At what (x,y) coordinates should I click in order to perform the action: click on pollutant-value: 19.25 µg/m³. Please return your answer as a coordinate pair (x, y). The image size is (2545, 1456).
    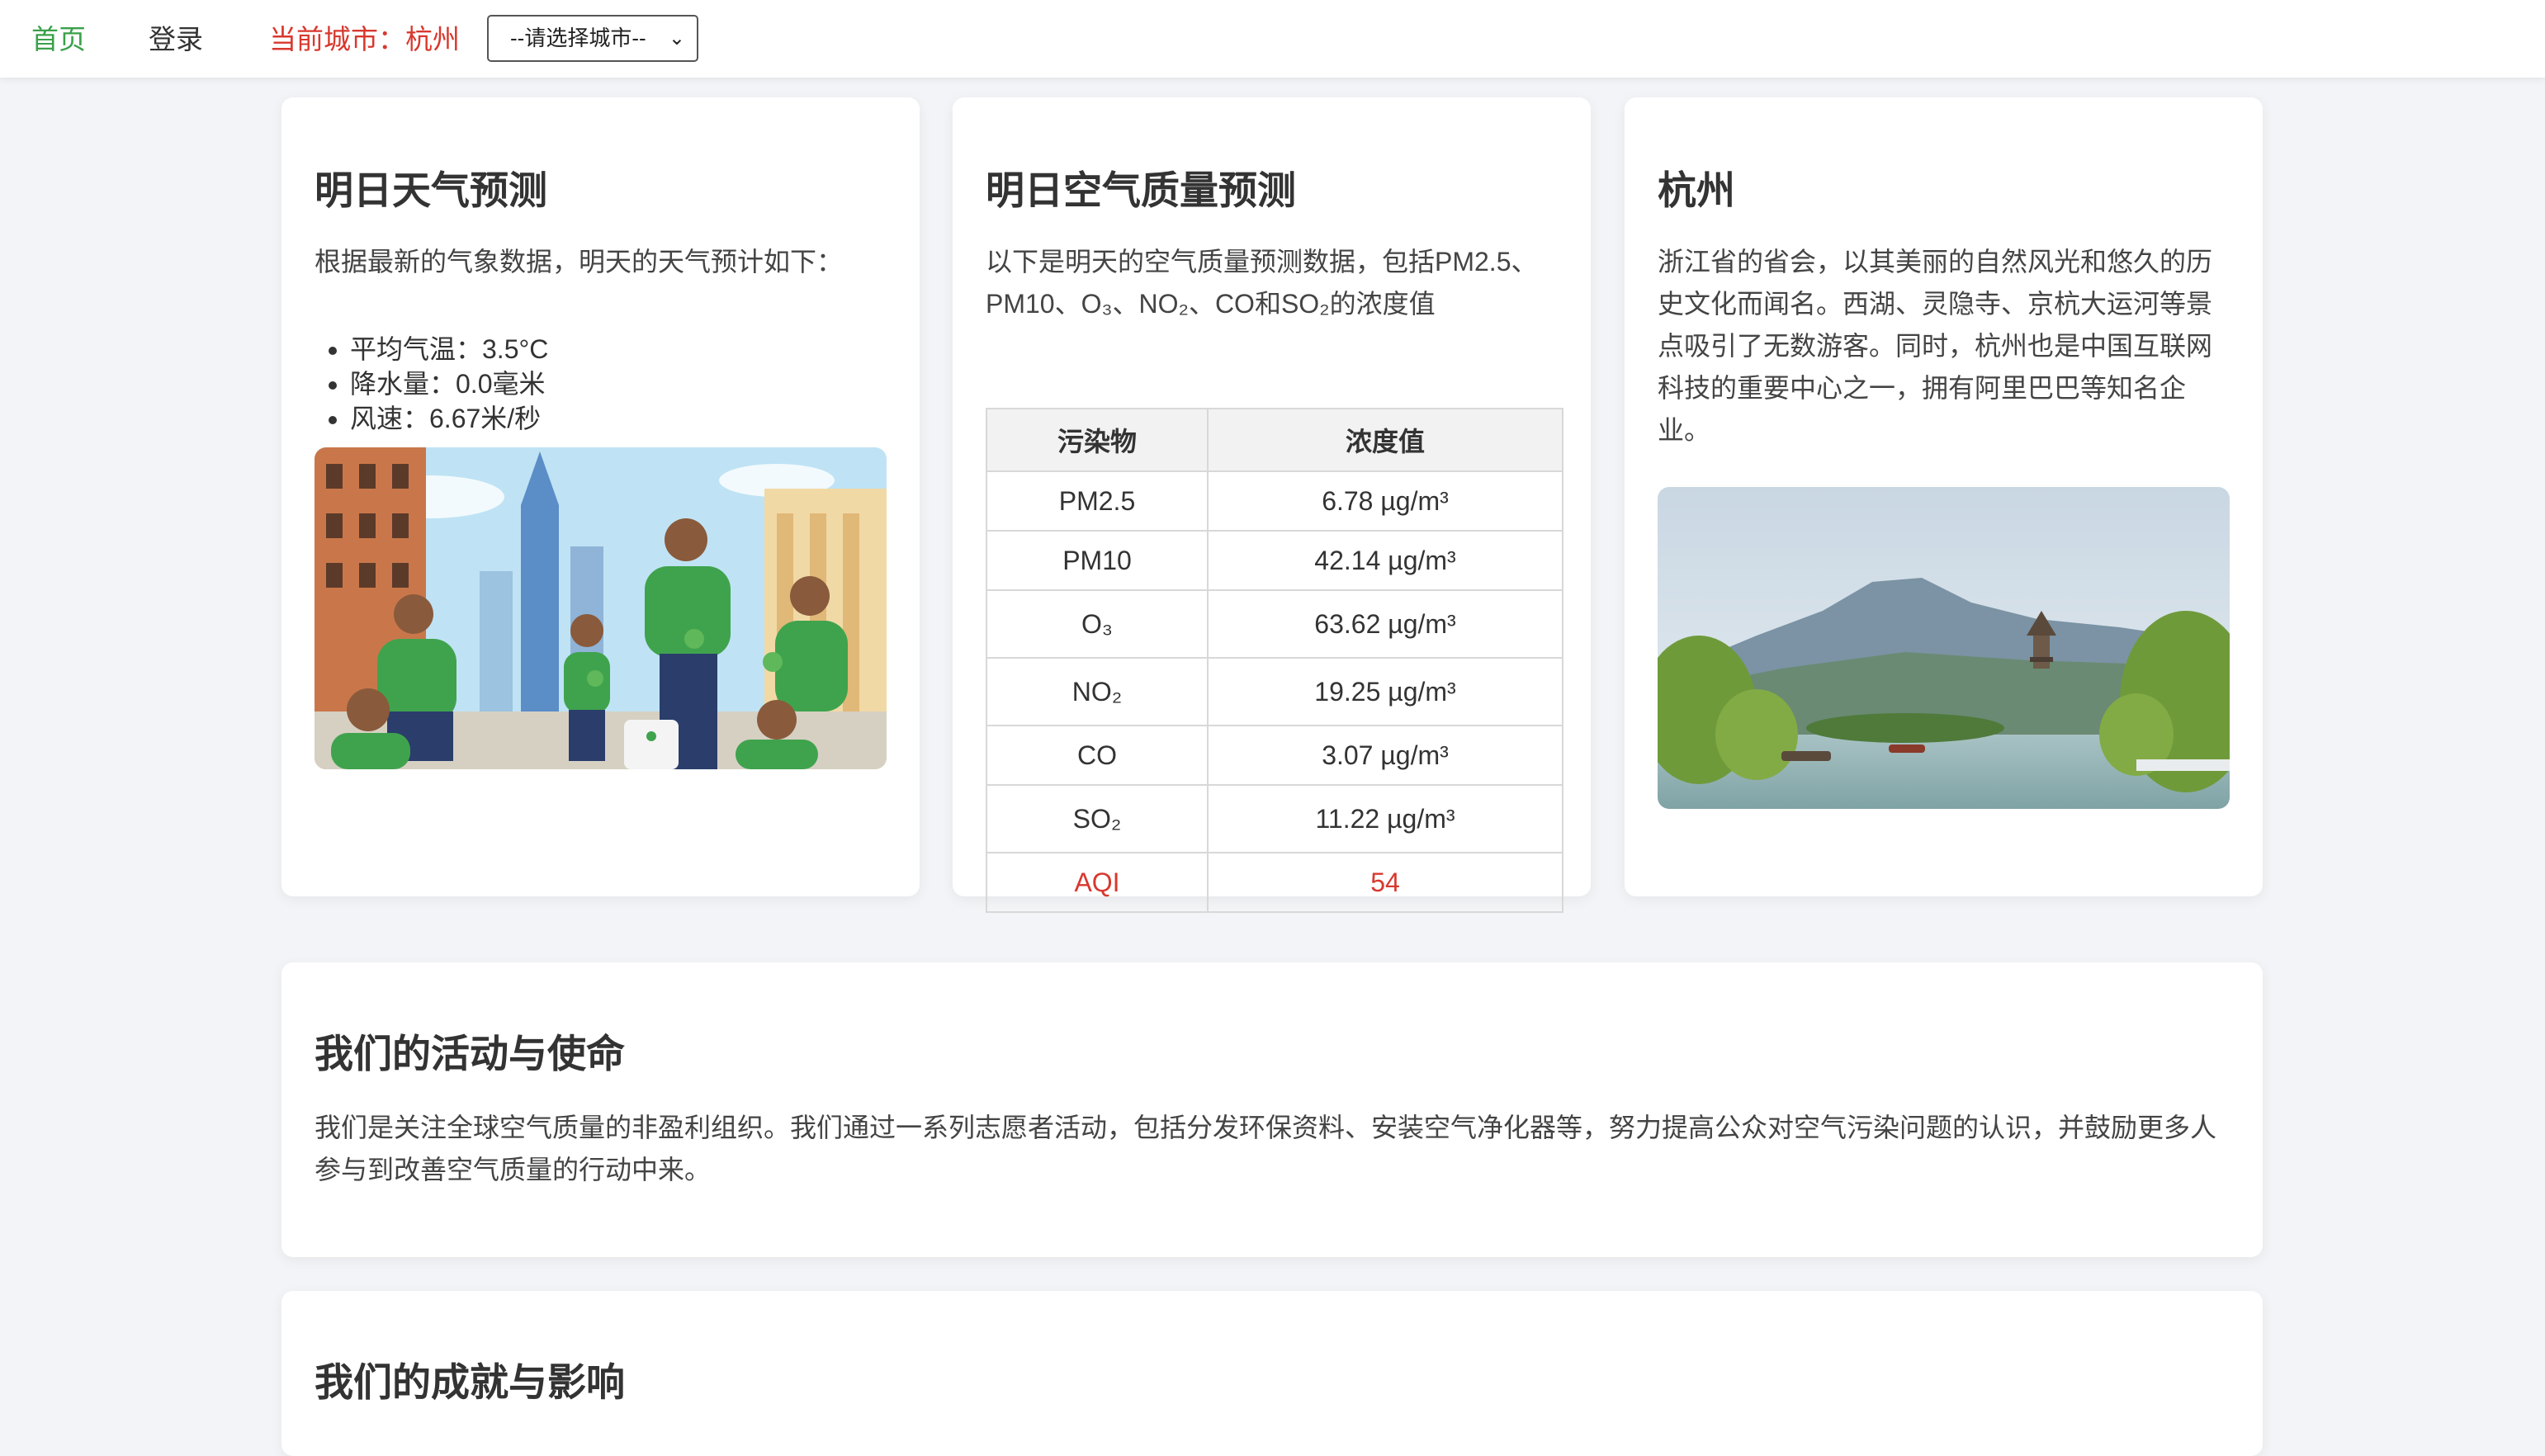
    Looking at the image, I should click on (1385, 691).